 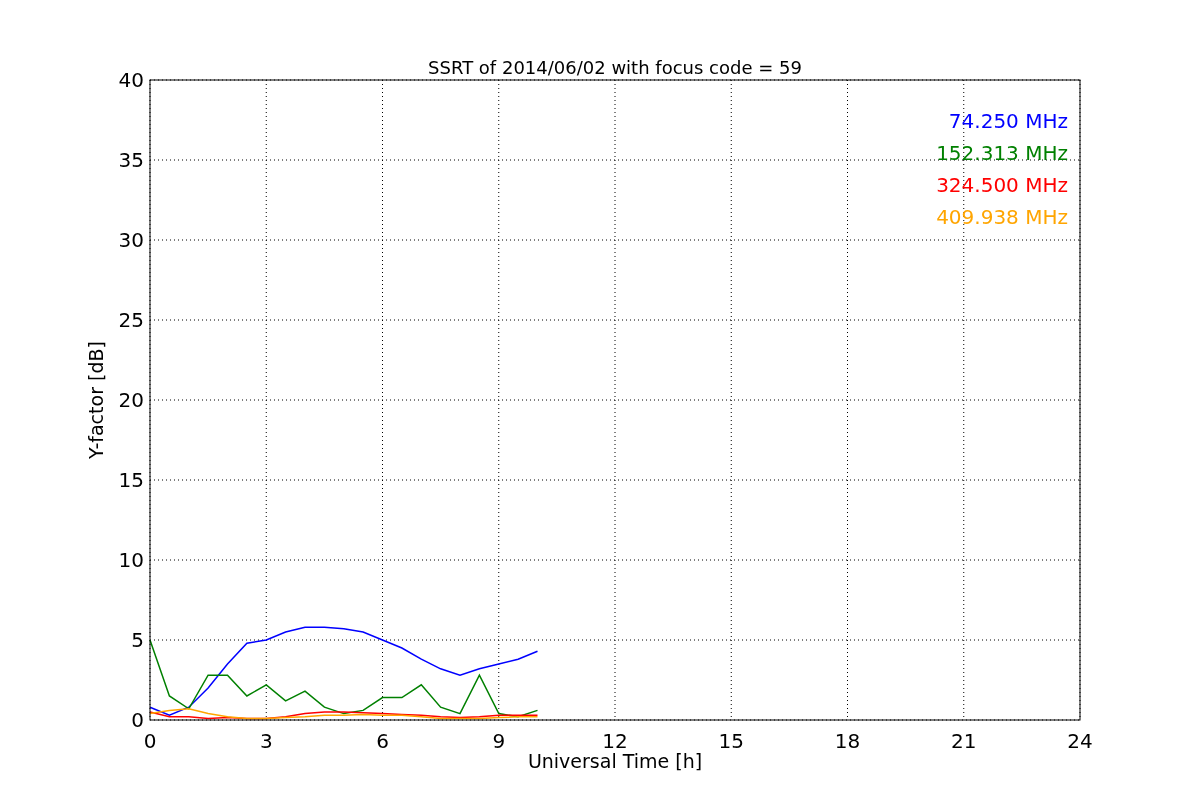 I want to click on y-tick-label: 35, so click(x=131, y=160).